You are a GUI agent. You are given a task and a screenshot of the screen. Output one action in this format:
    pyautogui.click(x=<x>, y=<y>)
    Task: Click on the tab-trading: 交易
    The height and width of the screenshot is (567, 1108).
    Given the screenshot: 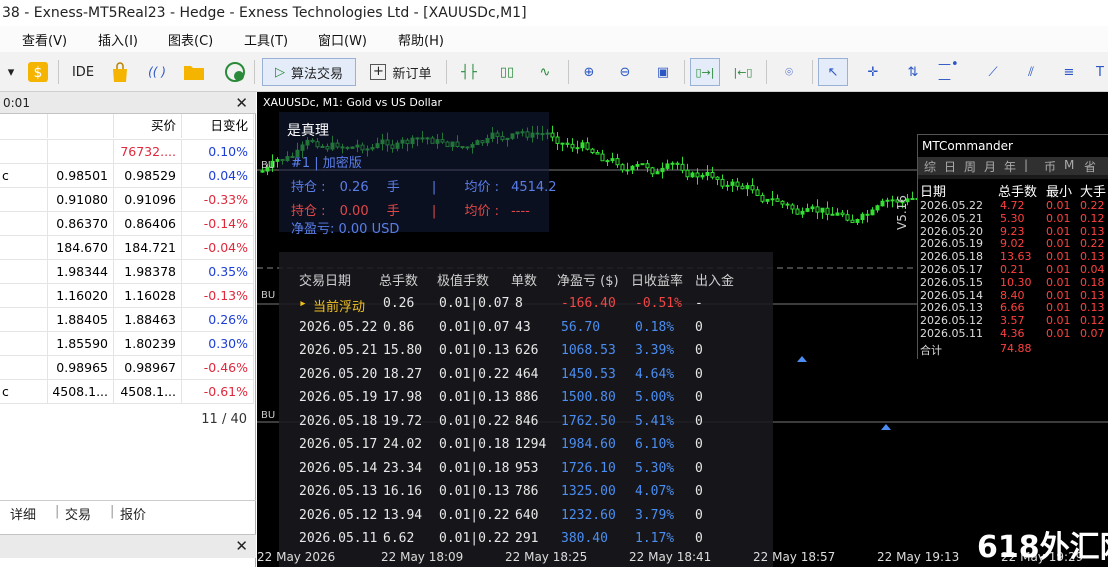 What is the action you would take?
    pyautogui.click(x=78, y=513)
    